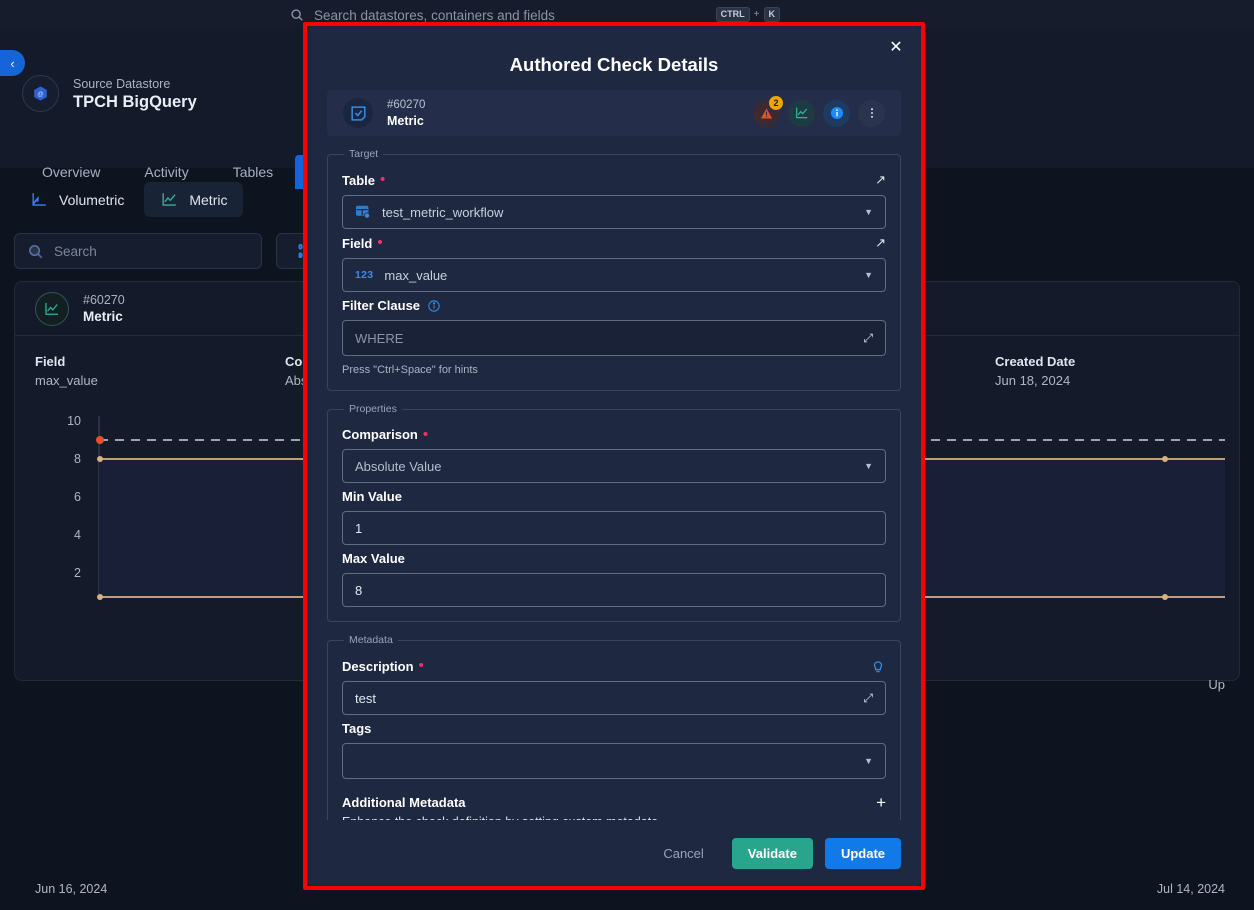 The image size is (1254, 910). I want to click on datastore-avatar: @, so click(40, 93).